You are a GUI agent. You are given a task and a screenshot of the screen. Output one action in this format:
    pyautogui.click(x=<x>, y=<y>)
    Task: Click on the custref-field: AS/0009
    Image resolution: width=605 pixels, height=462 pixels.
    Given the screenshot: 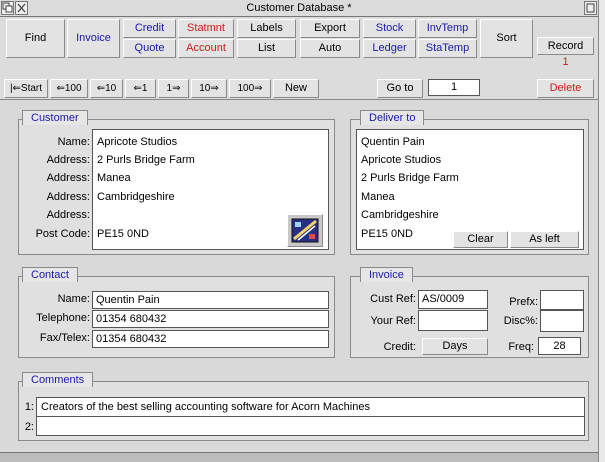 What is the action you would take?
    pyautogui.click(x=453, y=299)
    